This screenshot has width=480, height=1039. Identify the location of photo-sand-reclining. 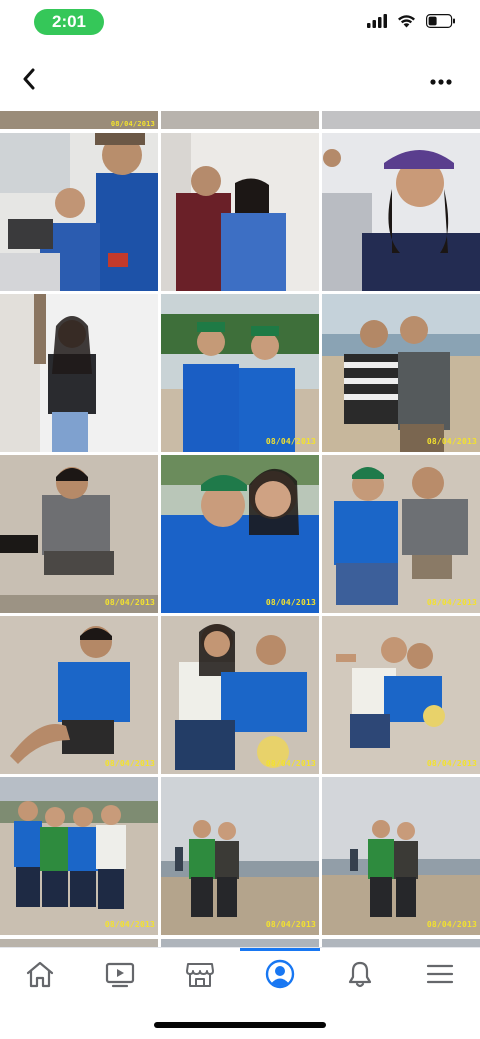
(79, 695).